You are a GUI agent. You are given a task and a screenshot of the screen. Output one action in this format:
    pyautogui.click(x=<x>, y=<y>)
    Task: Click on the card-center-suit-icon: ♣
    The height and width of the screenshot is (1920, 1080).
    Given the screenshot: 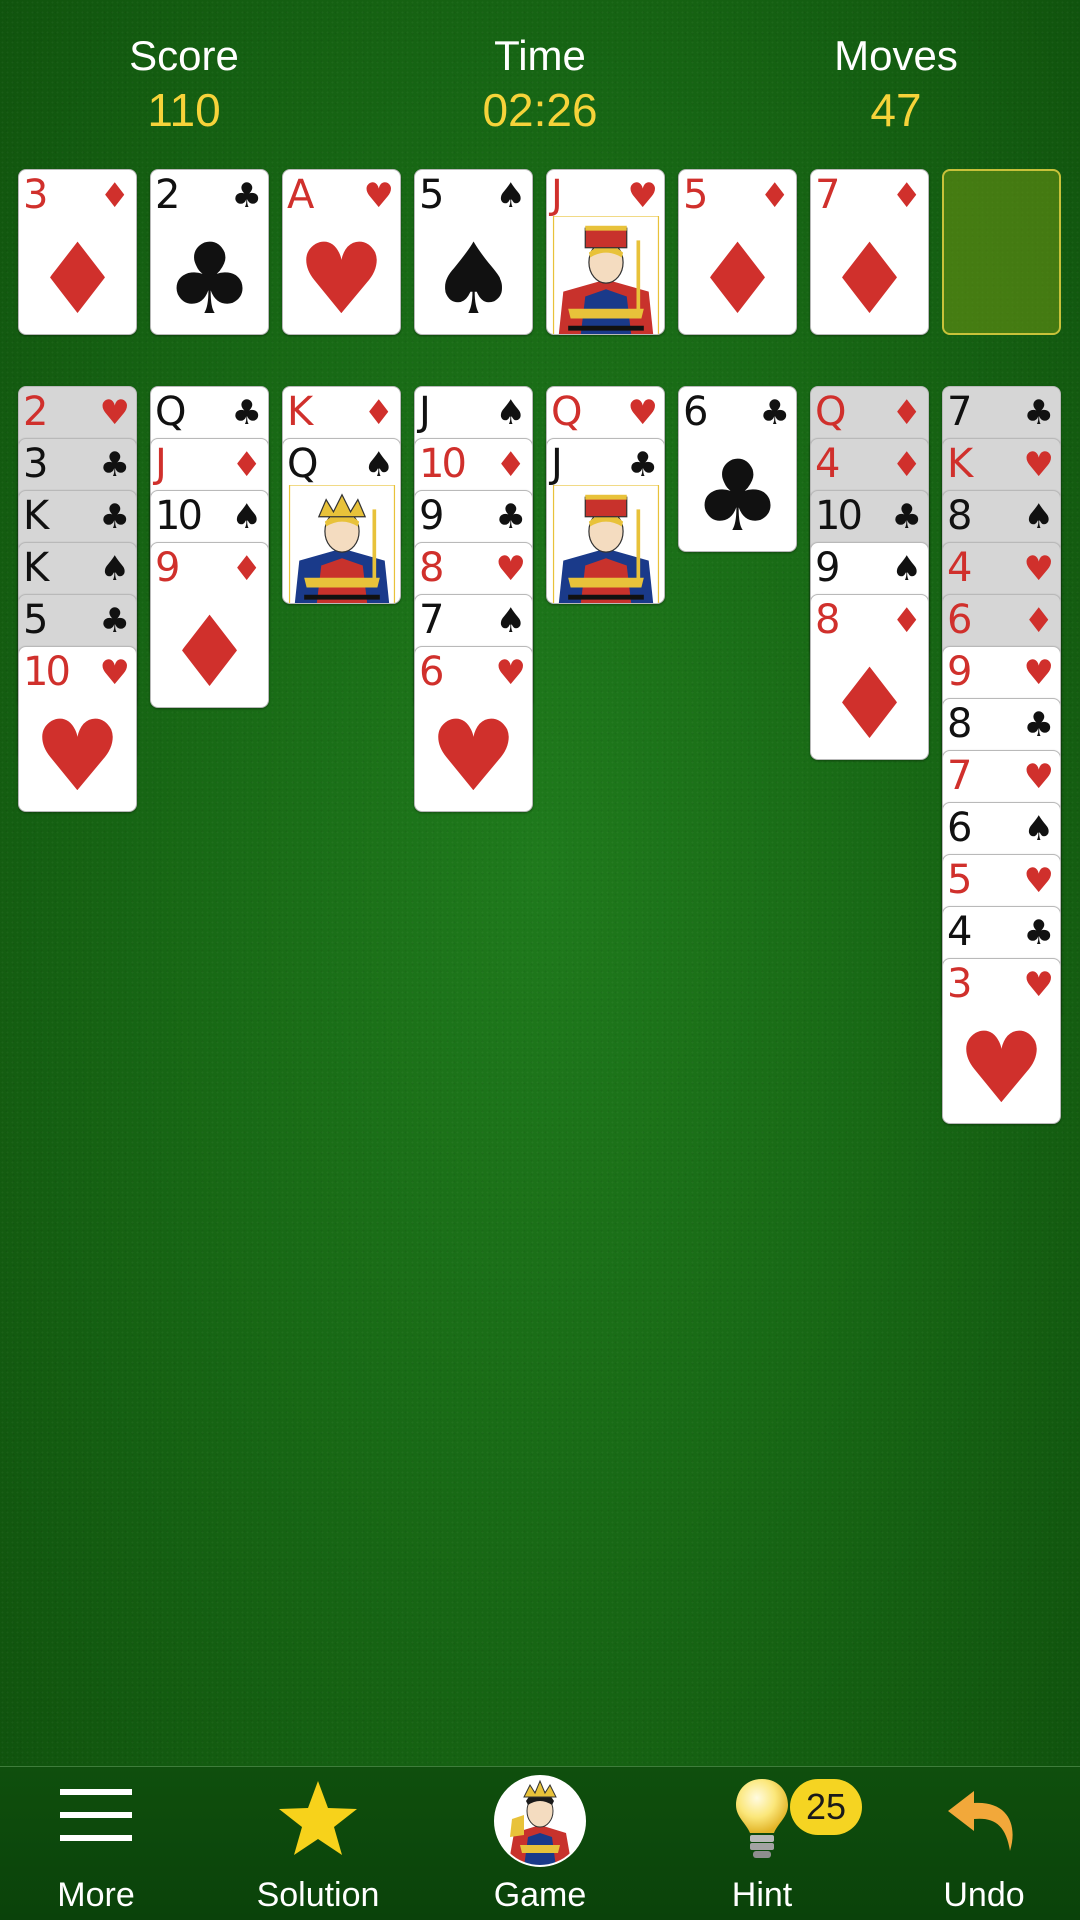 What is the action you would take?
    pyautogui.click(x=737, y=496)
    